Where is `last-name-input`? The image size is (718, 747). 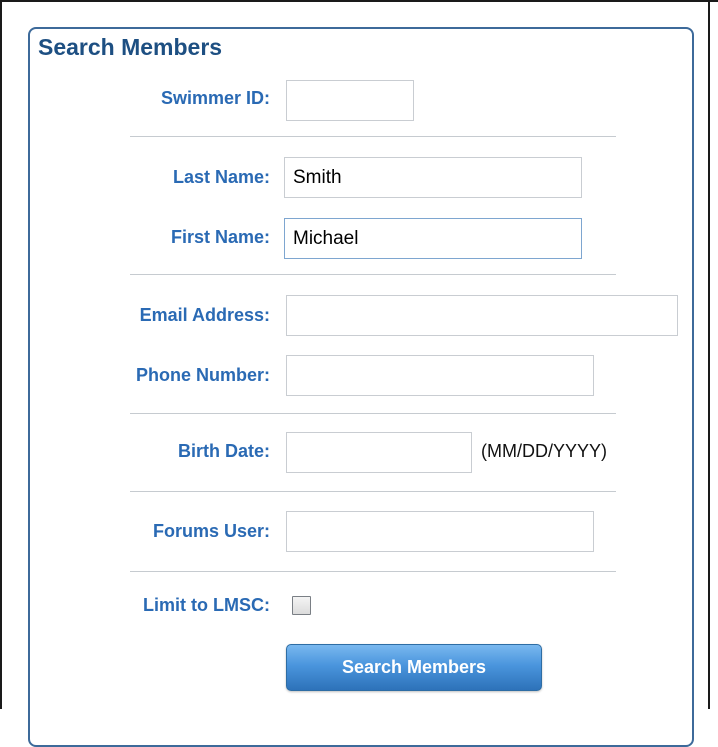 last-name-input is located at coordinates (433, 177).